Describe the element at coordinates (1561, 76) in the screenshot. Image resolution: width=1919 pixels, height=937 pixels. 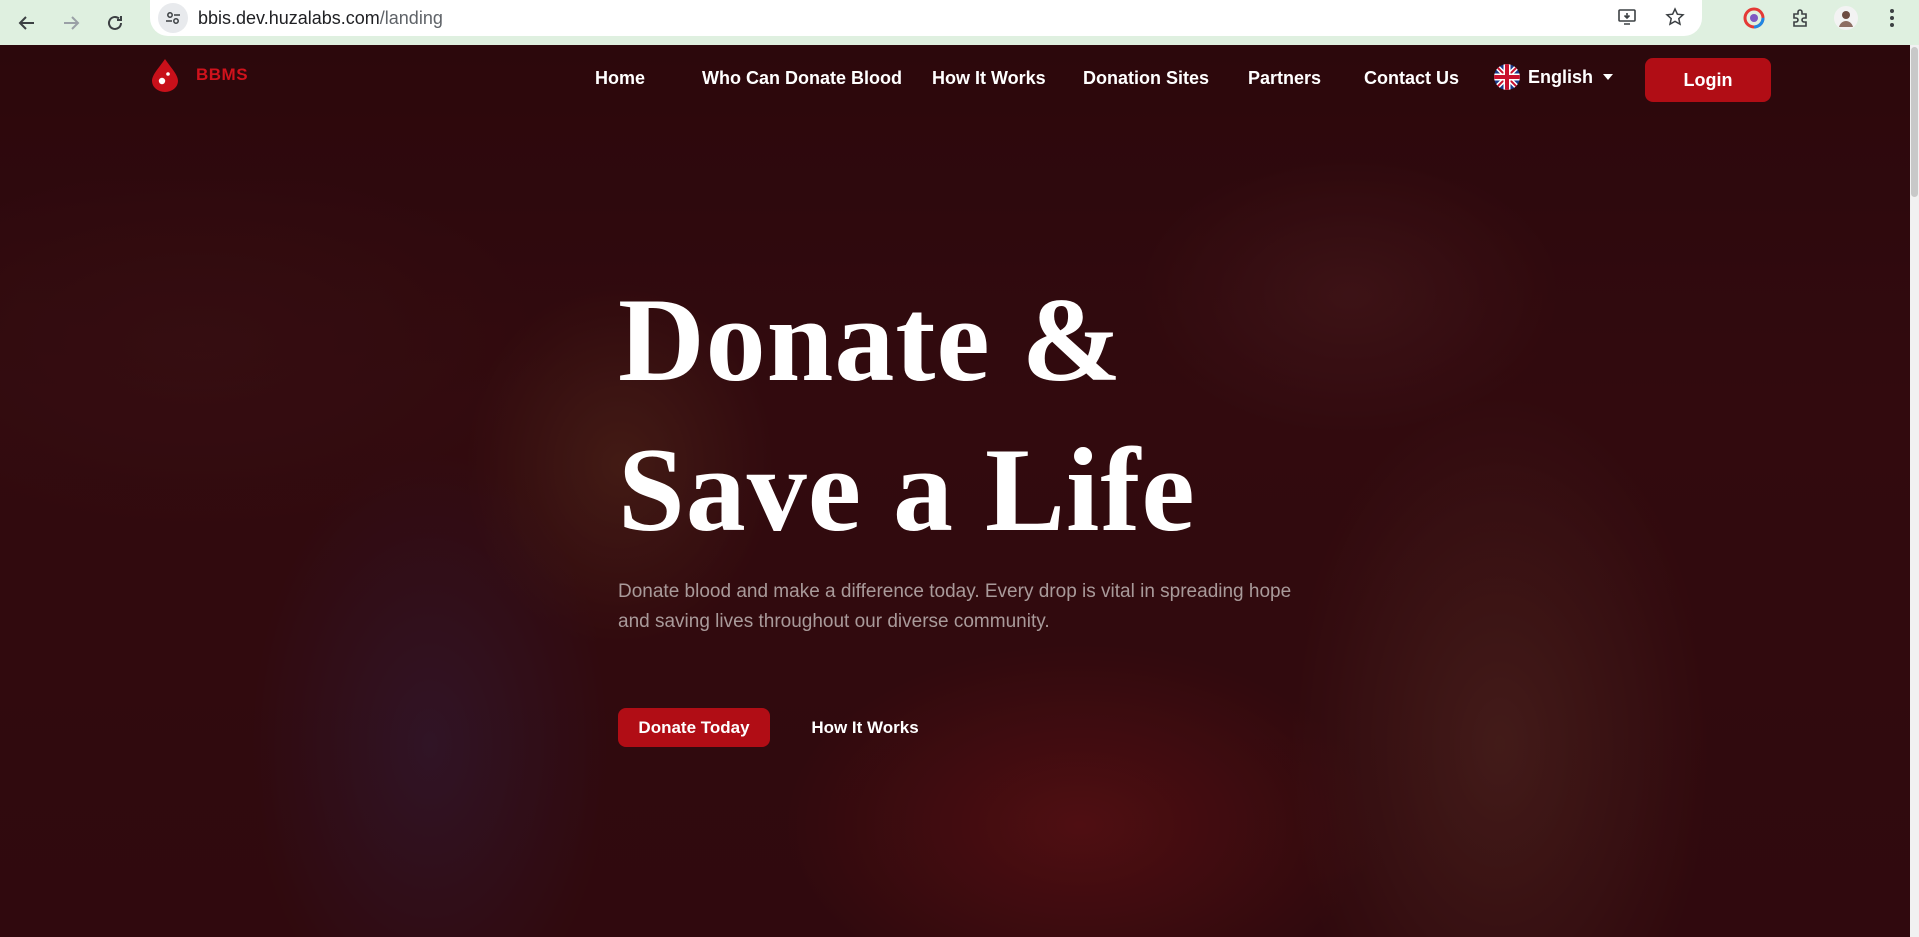
I see `language-label: English` at that location.